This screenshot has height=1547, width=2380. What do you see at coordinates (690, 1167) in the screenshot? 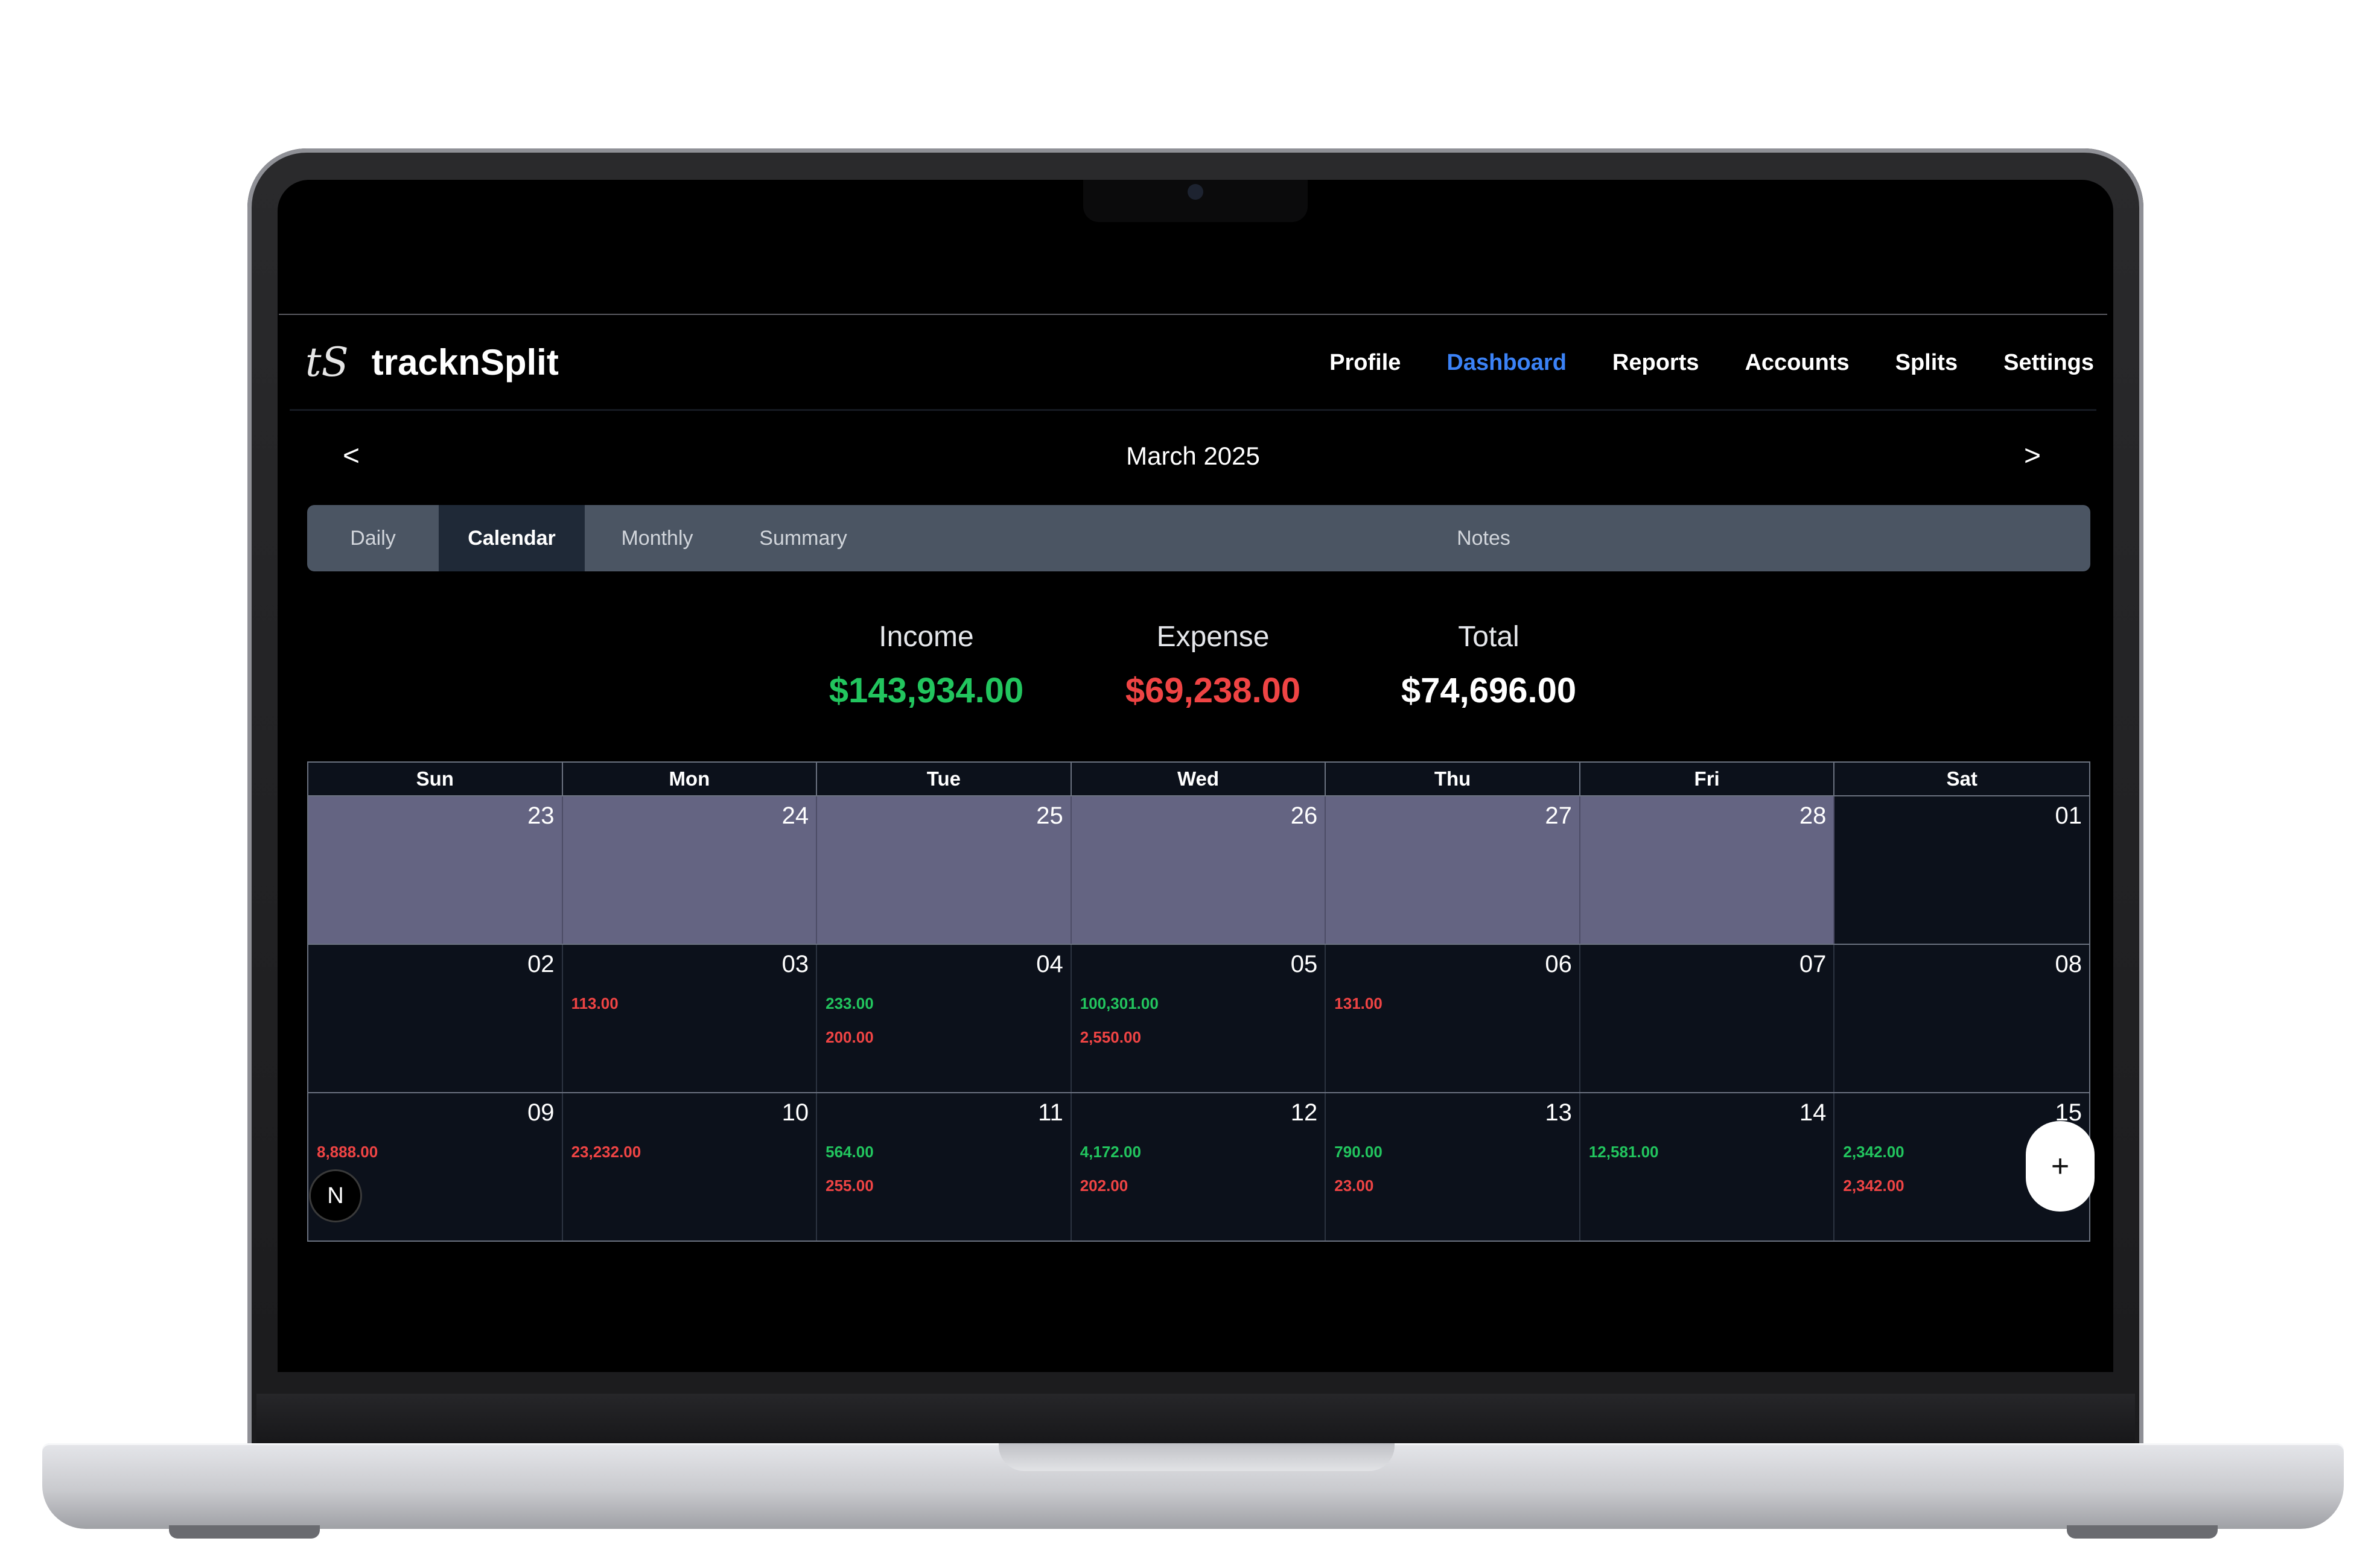
I see `calendar-day-cell: 10 23,232.00` at bounding box center [690, 1167].